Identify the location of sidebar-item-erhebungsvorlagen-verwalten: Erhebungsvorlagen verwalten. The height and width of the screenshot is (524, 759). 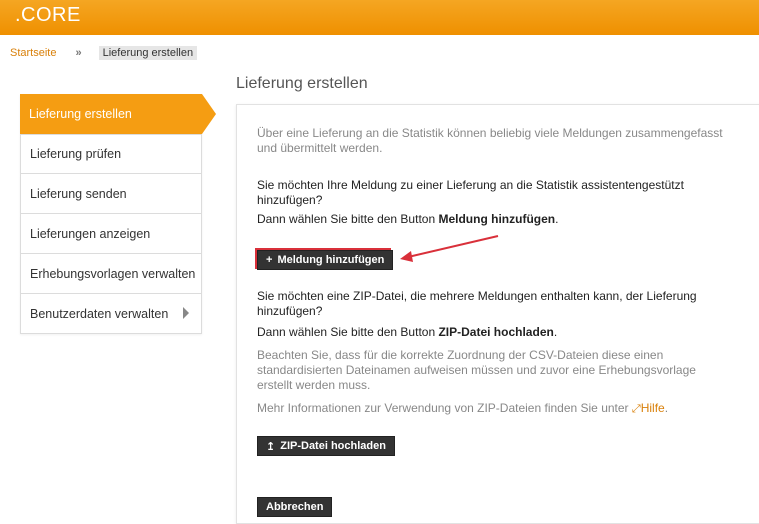
(111, 274).